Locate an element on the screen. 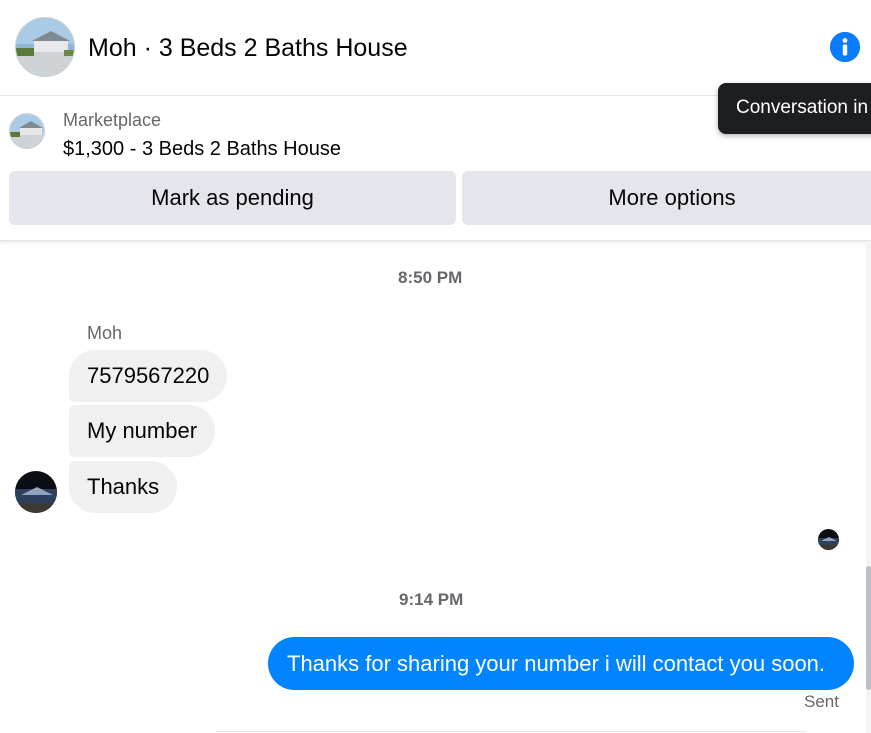  listing-avatar is located at coordinates (45, 47).